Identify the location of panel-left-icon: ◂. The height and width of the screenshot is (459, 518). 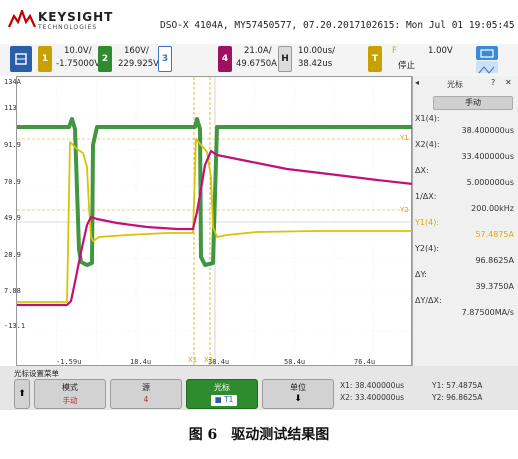
(417, 82).